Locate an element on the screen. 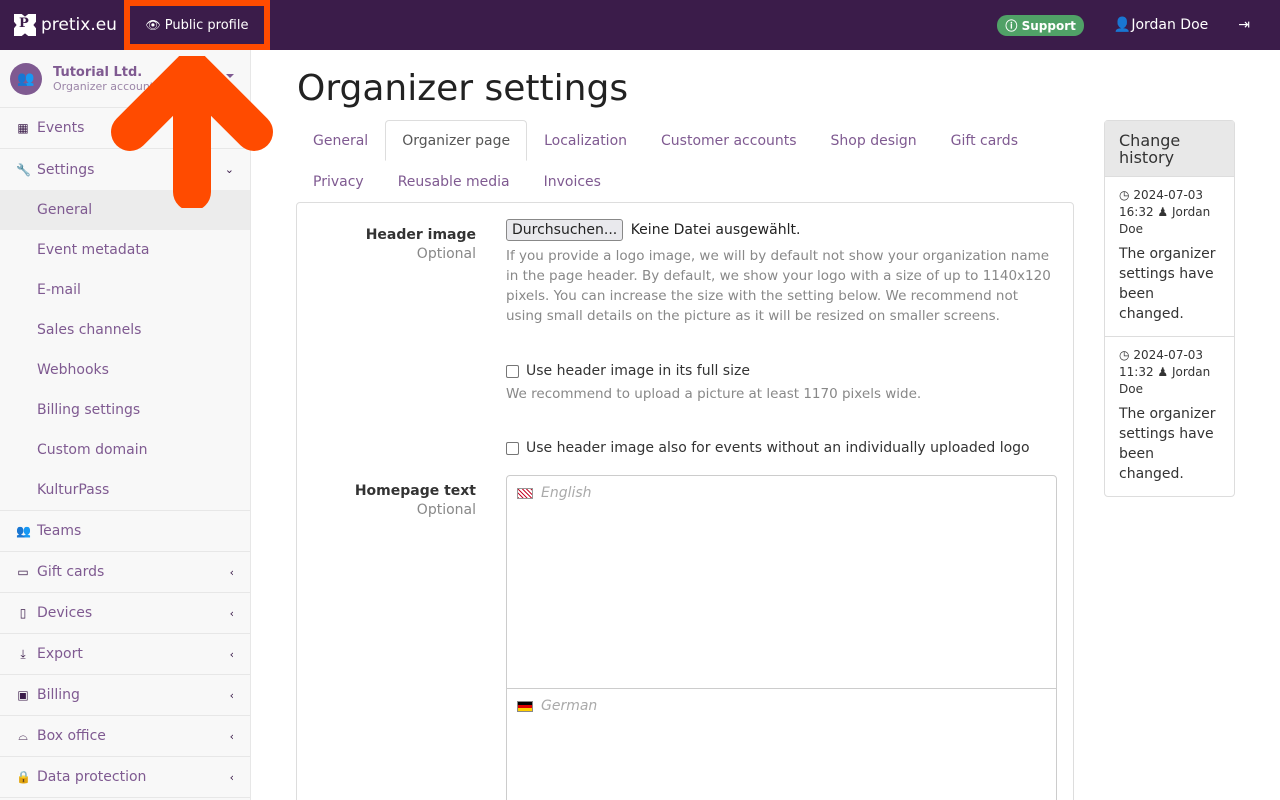 The width and height of the screenshot is (1280, 800). sign-out-icon: ⇥ is located at coordinates (1244, 25).